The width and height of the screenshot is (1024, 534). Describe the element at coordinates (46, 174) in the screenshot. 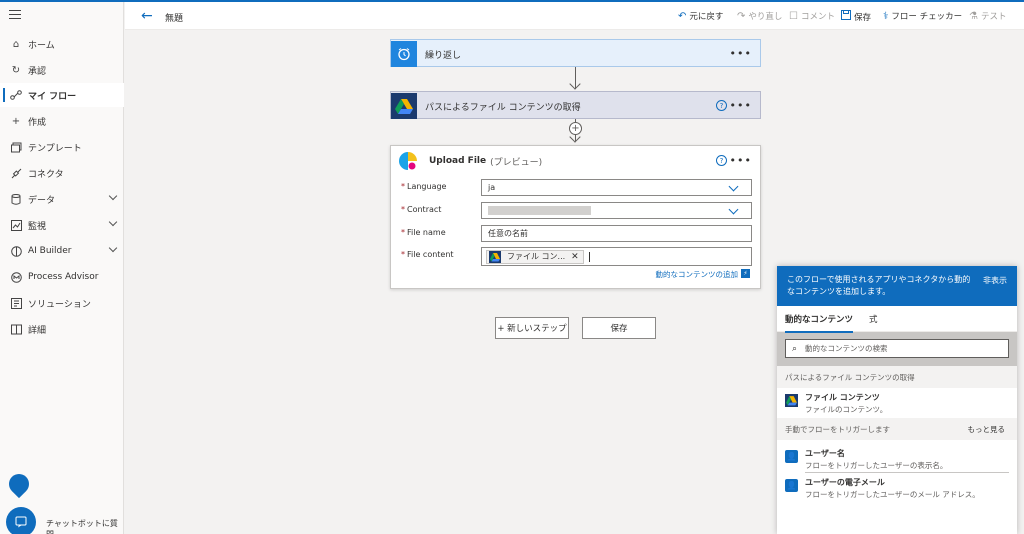

I see `sidebar-item-label: コネクタ` at that location.